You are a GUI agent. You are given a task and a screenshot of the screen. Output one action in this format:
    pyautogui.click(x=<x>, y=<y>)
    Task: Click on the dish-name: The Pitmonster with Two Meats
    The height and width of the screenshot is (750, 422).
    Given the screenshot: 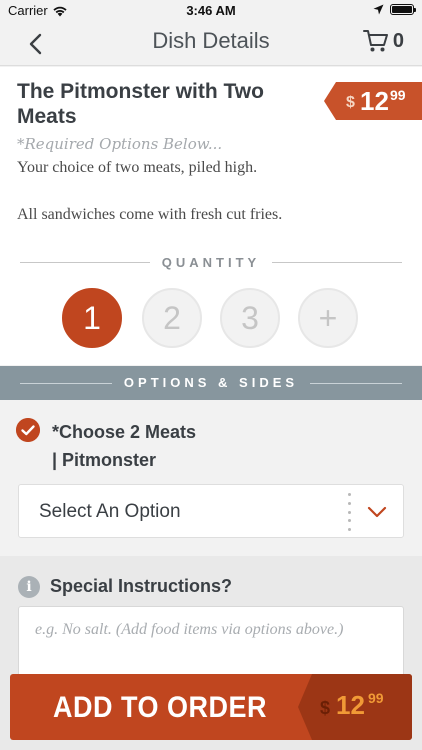 What is the action you would take?
    pyautogui.click(x=140, y=104)
    